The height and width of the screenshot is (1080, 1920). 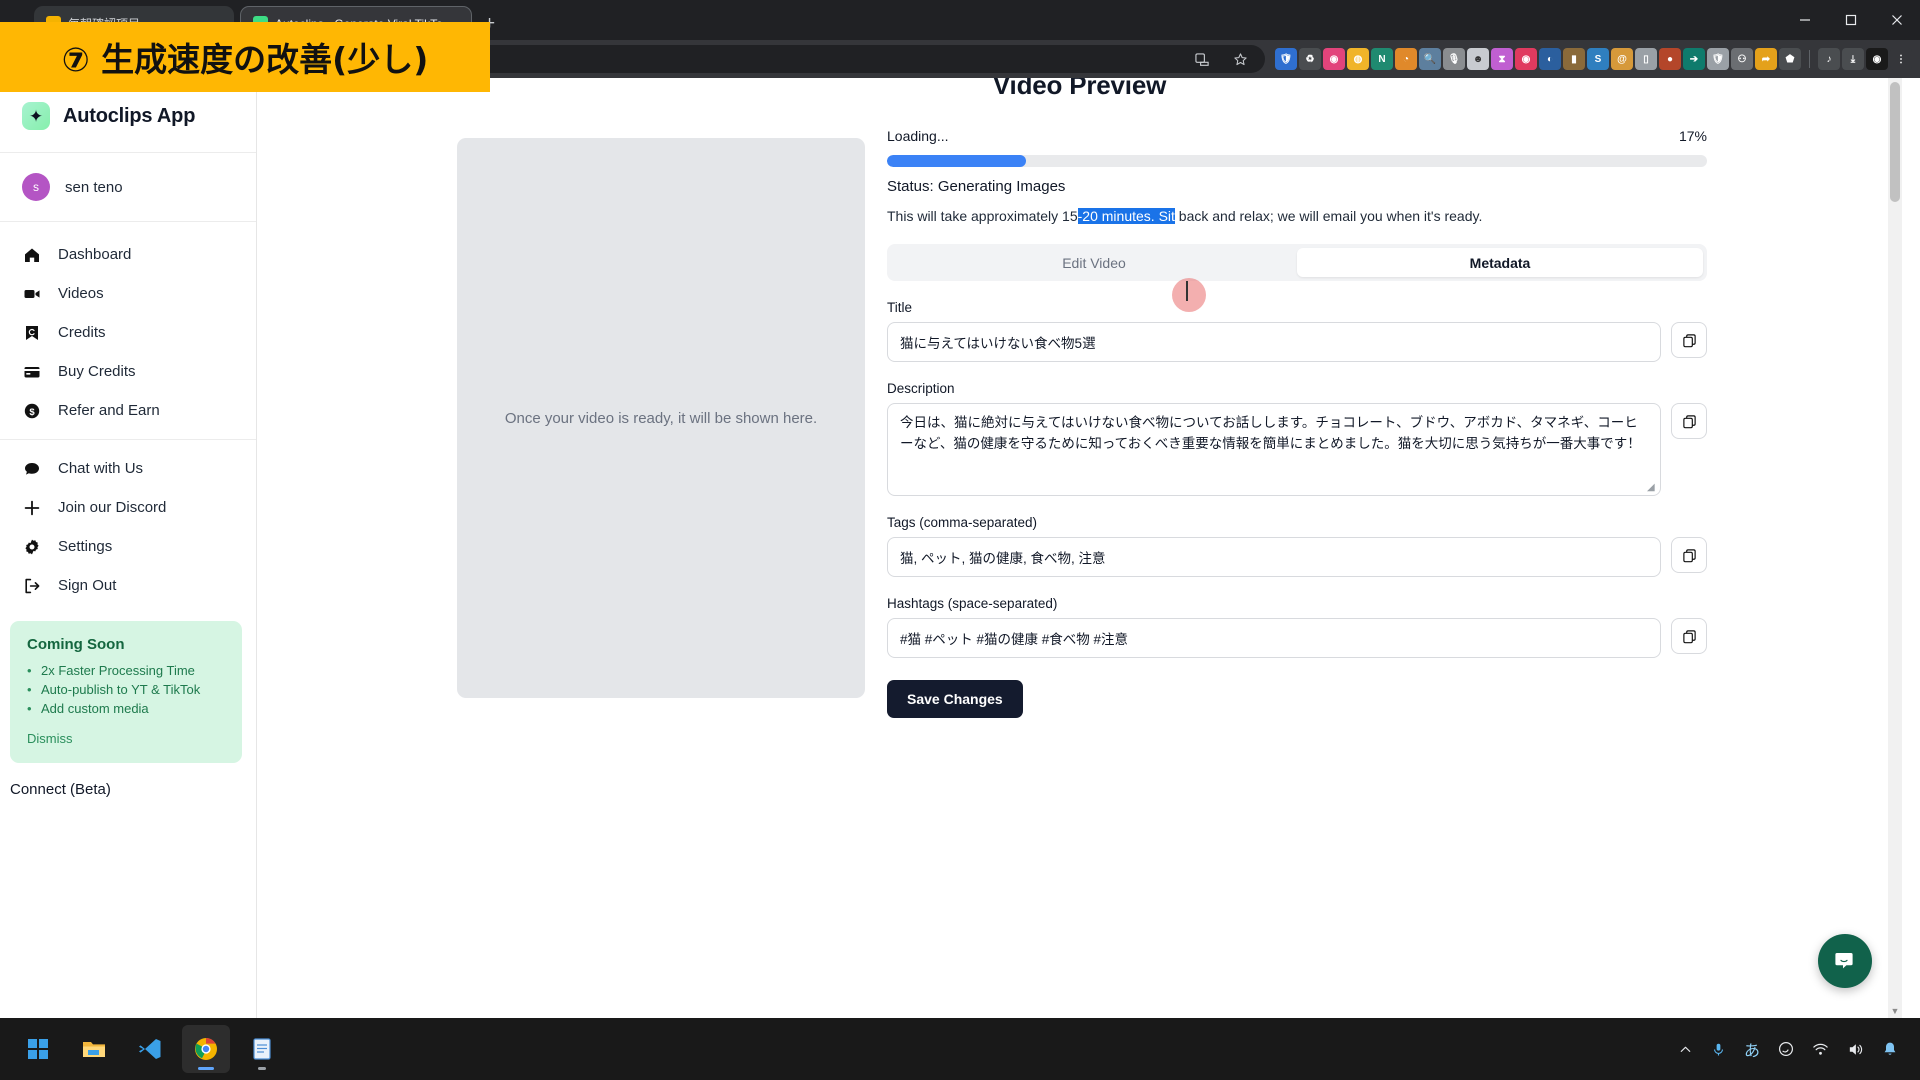 I want to click on home-icon, so click(x=31, y=254).